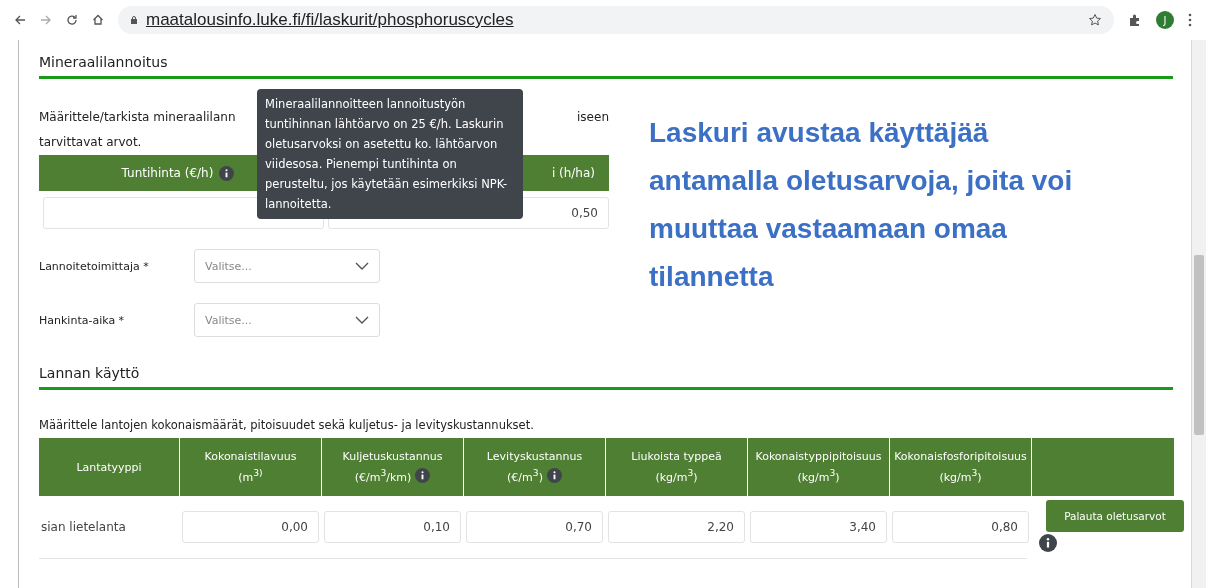 Image resolution: width=1206 pixels, height=588 pixels. I want to click on field-label: Lannoitetoimittaja *, so click(94, 266).